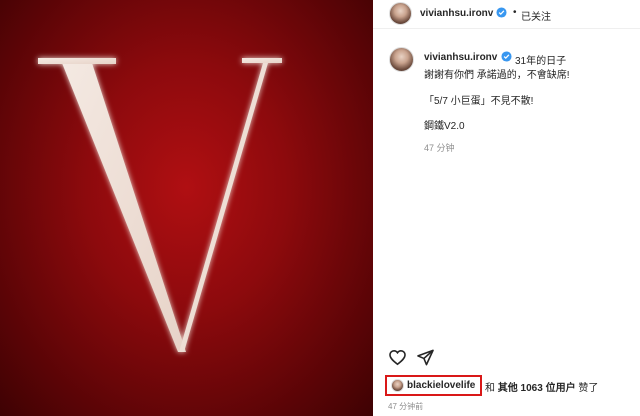 The height and width of the screenshot is (416, 640). Describe the element at coordinates (441, 385) in the screenshot. I see `liker-username: blackielovelife` at that location.